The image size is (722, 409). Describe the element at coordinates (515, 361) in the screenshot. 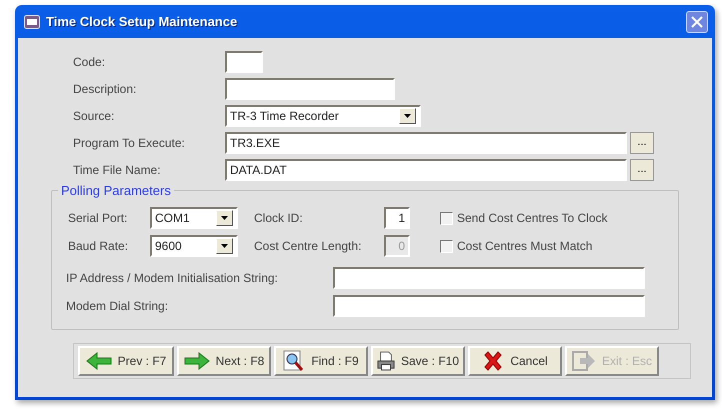

I see `toolbar-button: Cancel` at that location.